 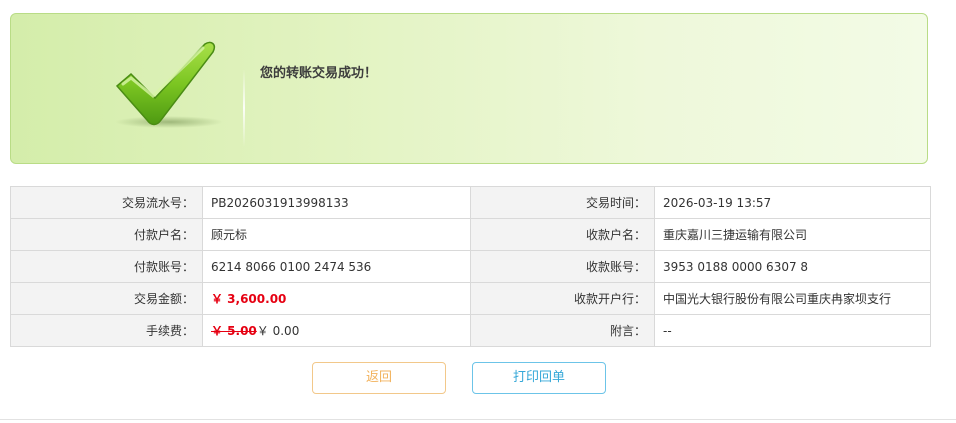 I want to click on banner-divider, so click(x=244, y=108).